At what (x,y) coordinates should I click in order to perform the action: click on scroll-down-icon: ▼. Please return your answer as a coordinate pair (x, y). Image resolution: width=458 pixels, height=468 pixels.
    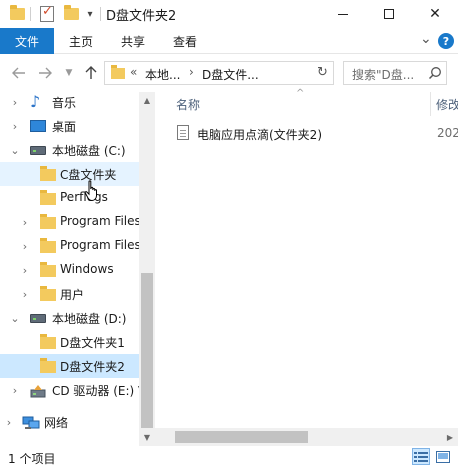
    Looking at the image, I should click on (147, 437).